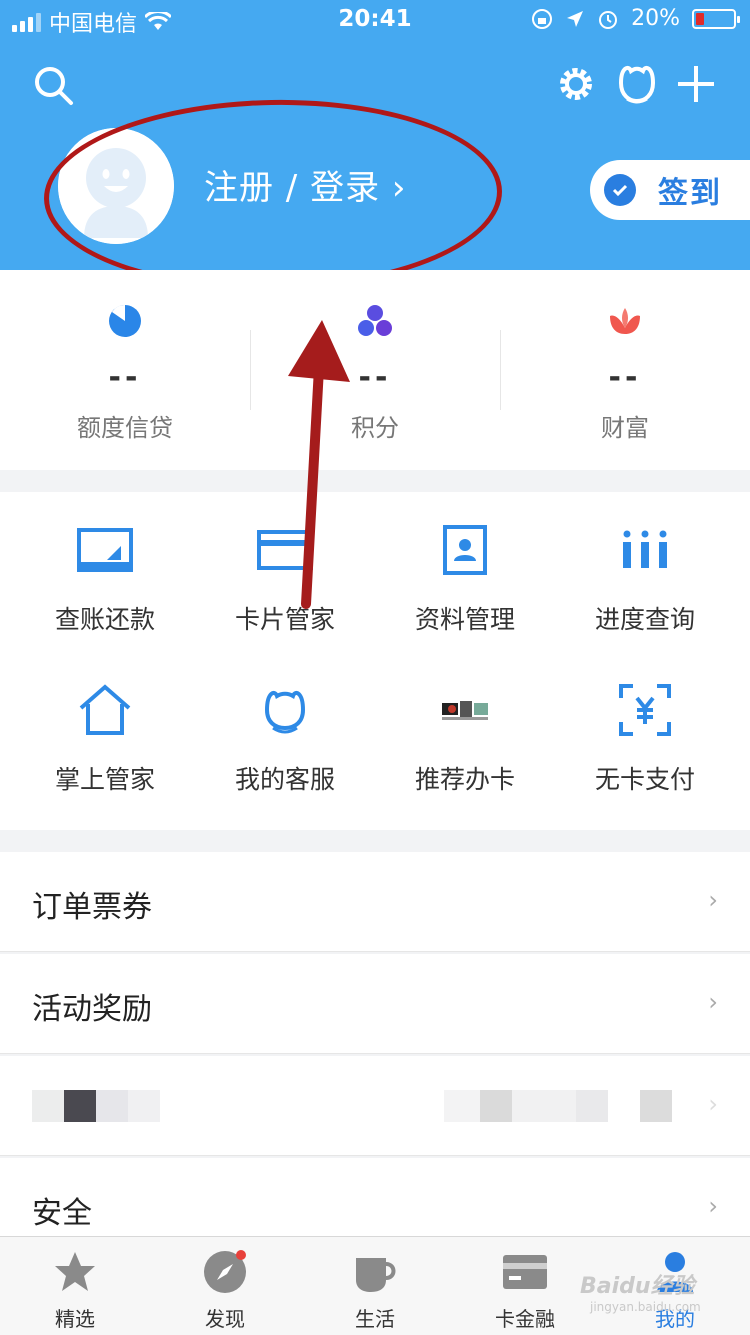 The width and height of the screenshot is (750, 1335). I want to click on grid-item-profile: 资料管理, so click(465, 572).